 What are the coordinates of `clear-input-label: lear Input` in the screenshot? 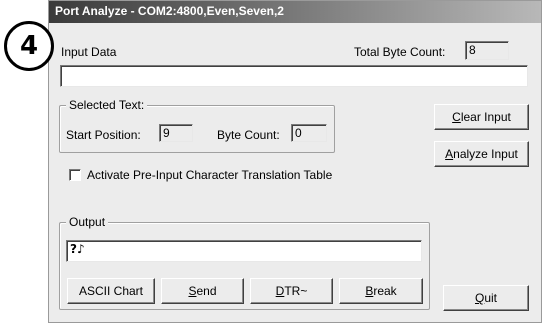 It's located at (485, 117).